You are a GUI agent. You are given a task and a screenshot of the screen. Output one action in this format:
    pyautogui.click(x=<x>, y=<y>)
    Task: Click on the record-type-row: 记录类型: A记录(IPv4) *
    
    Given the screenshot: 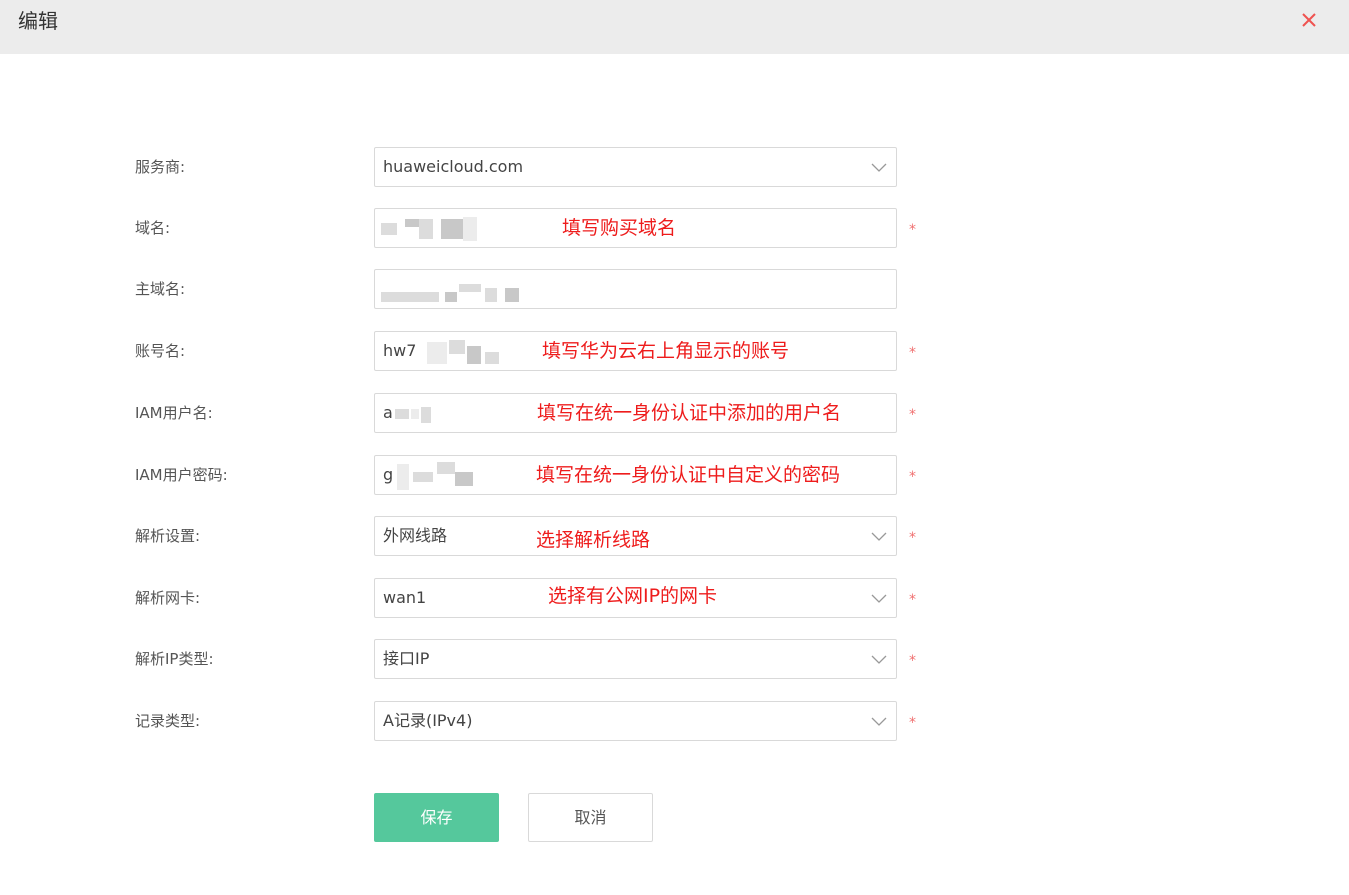 What is the action you would take?
    pyautogui.click(x=674, y=721)
    